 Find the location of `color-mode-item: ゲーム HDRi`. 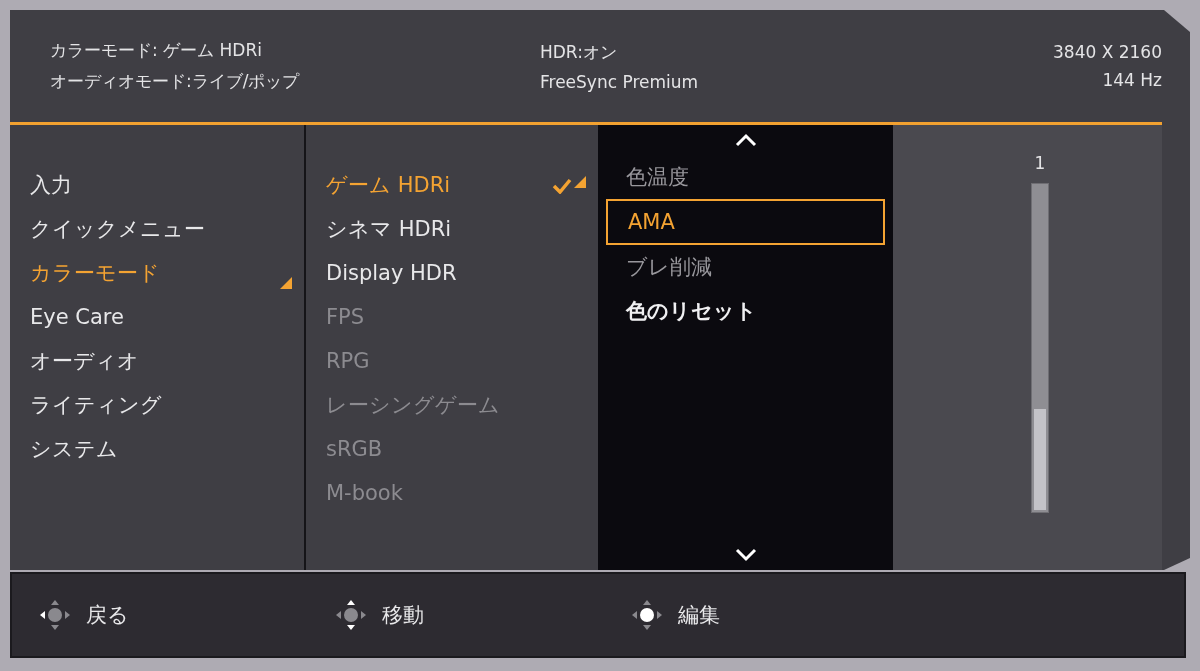

color-mode-item: ゲーム HDRi is located at coordinates (388, 185).